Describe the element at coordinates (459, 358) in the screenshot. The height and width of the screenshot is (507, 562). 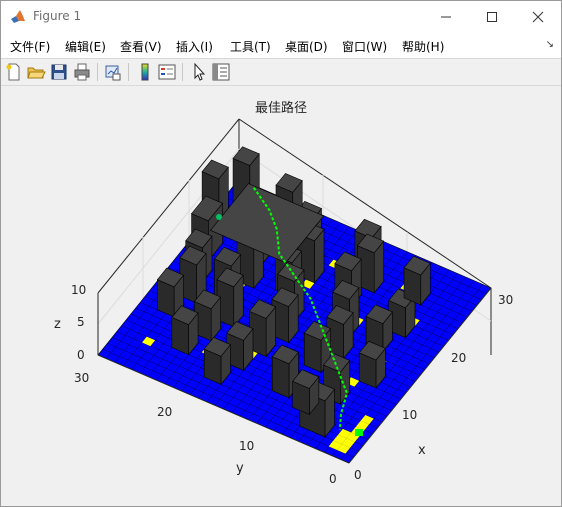
I see `x-tick-20: 20` at that location.